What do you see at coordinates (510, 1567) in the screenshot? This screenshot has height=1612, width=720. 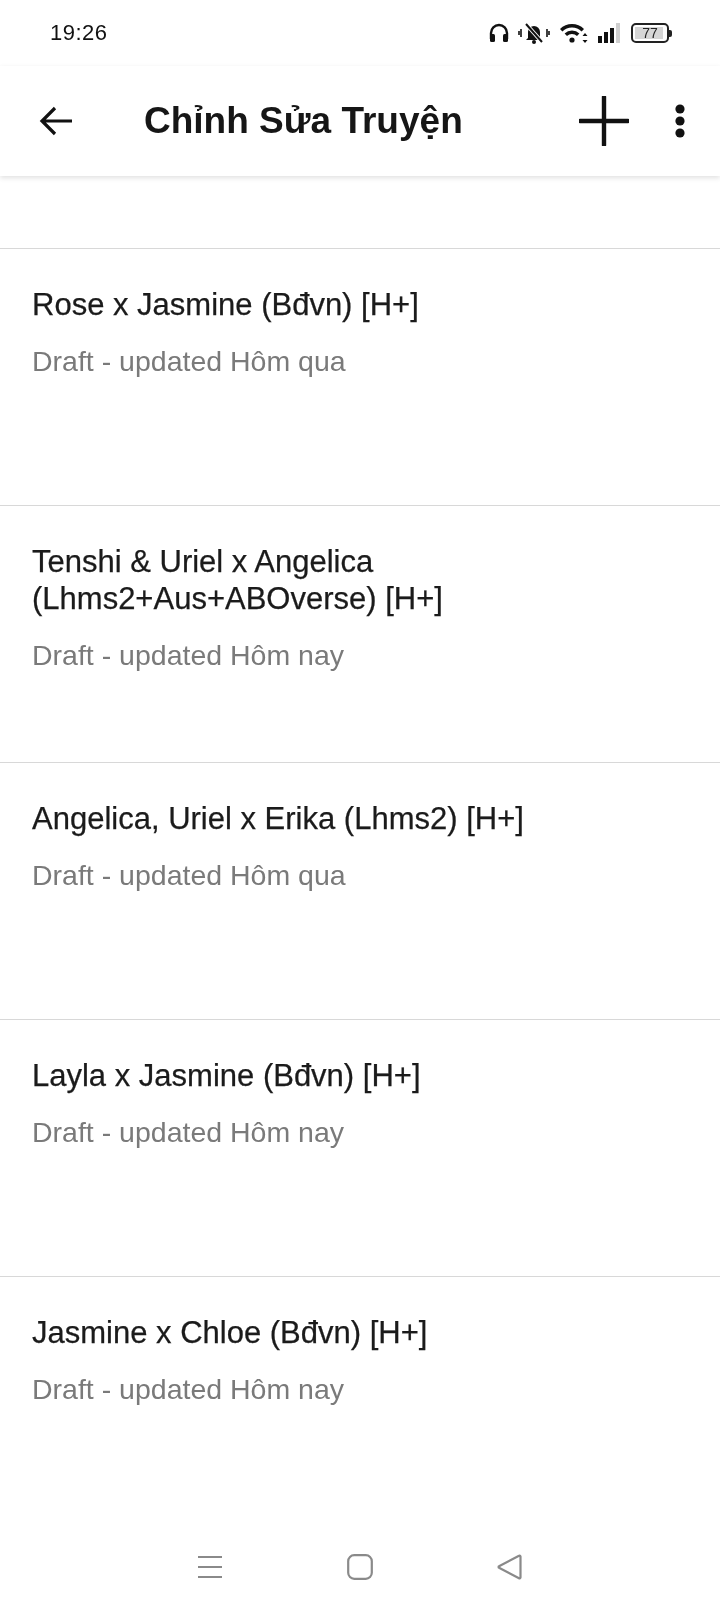 I see `triangle-icon` at bounding box center [510, 1567].